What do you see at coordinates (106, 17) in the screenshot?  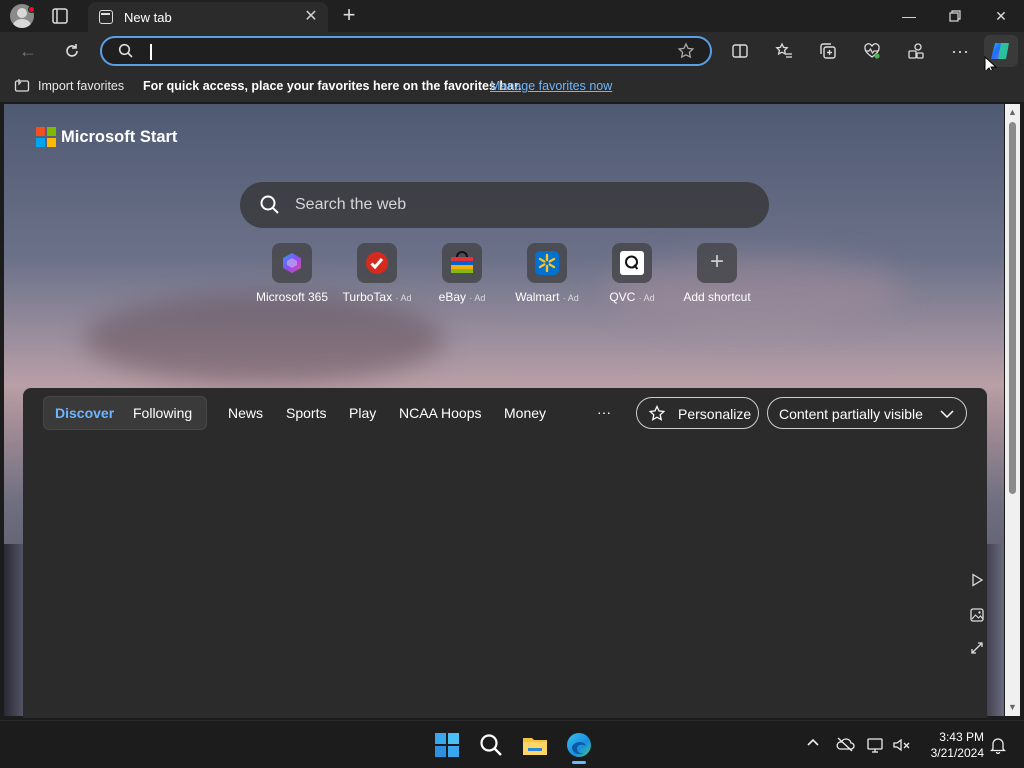 I see `new-tab-page-icon` at bounding box center [106, 17].